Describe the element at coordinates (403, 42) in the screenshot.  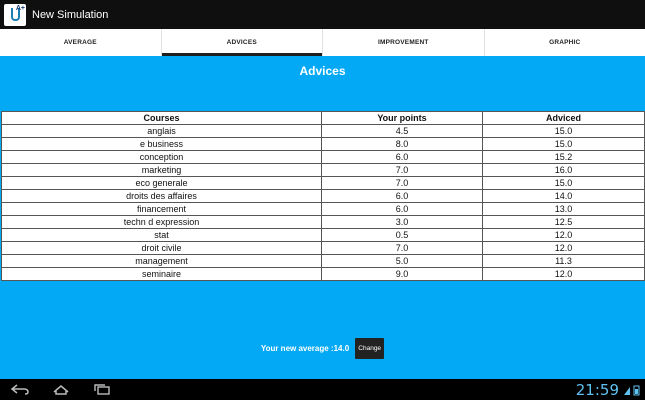
I see `tab-improvement: IMPROVEMENT` at that location.